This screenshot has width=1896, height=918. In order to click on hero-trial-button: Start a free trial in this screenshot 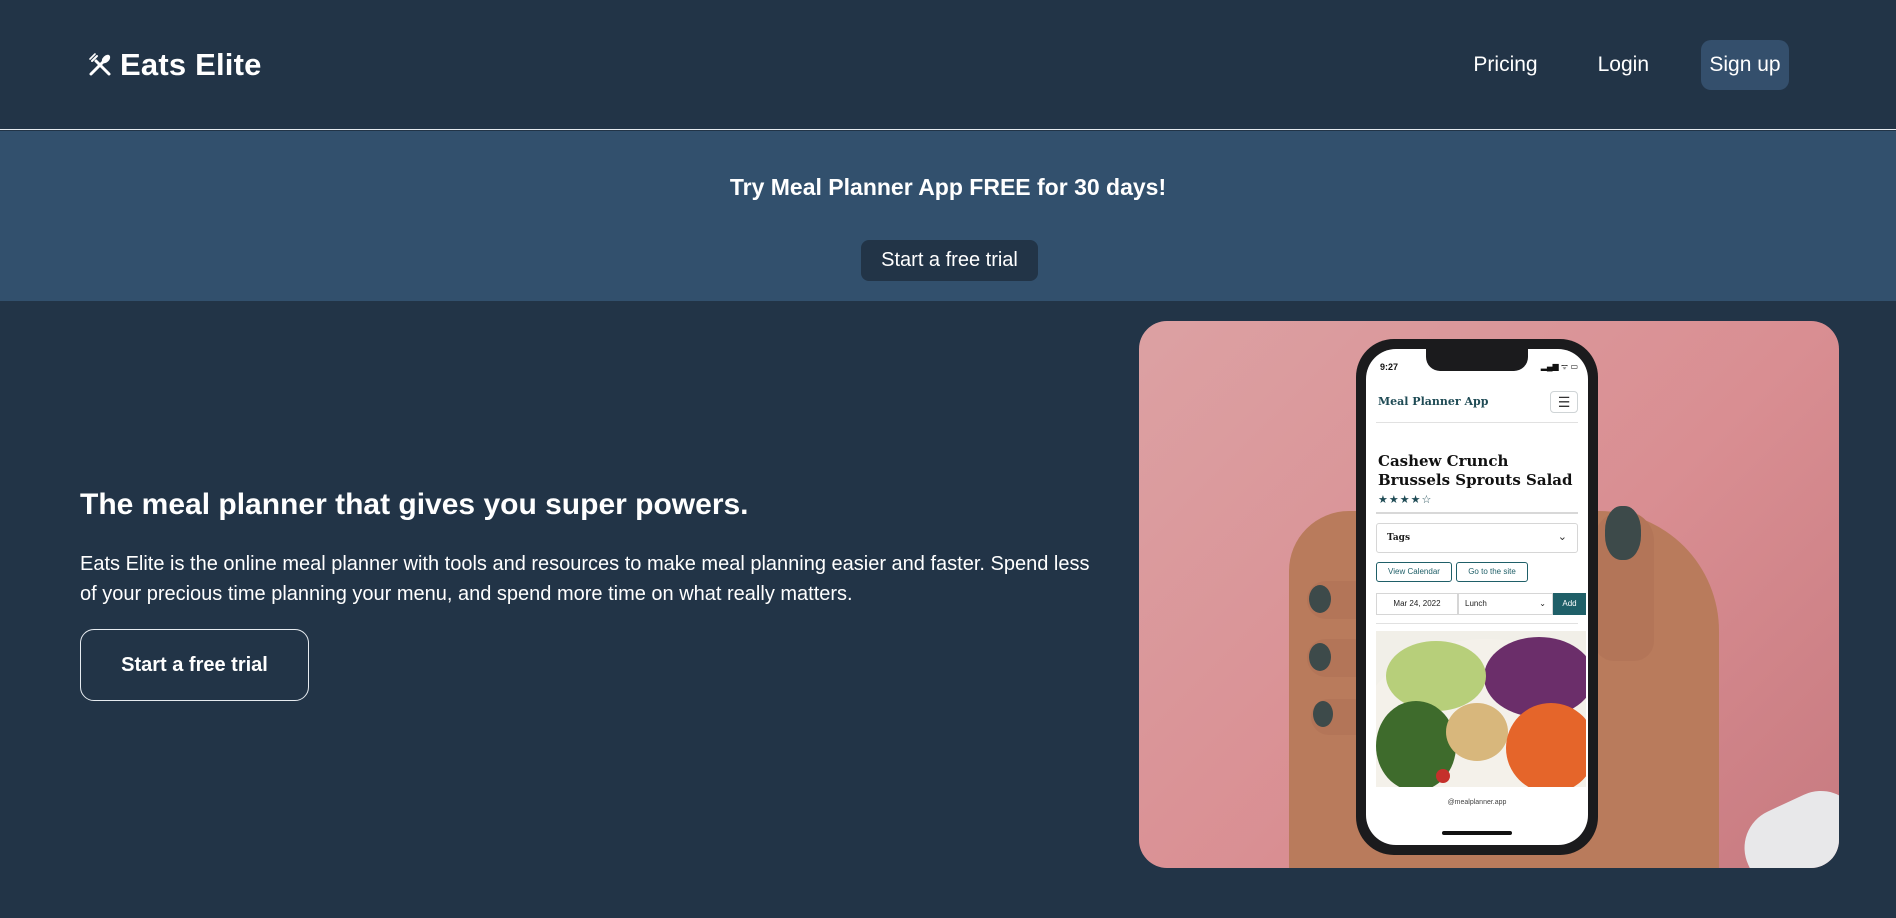, I will do `click(194, 665)`.